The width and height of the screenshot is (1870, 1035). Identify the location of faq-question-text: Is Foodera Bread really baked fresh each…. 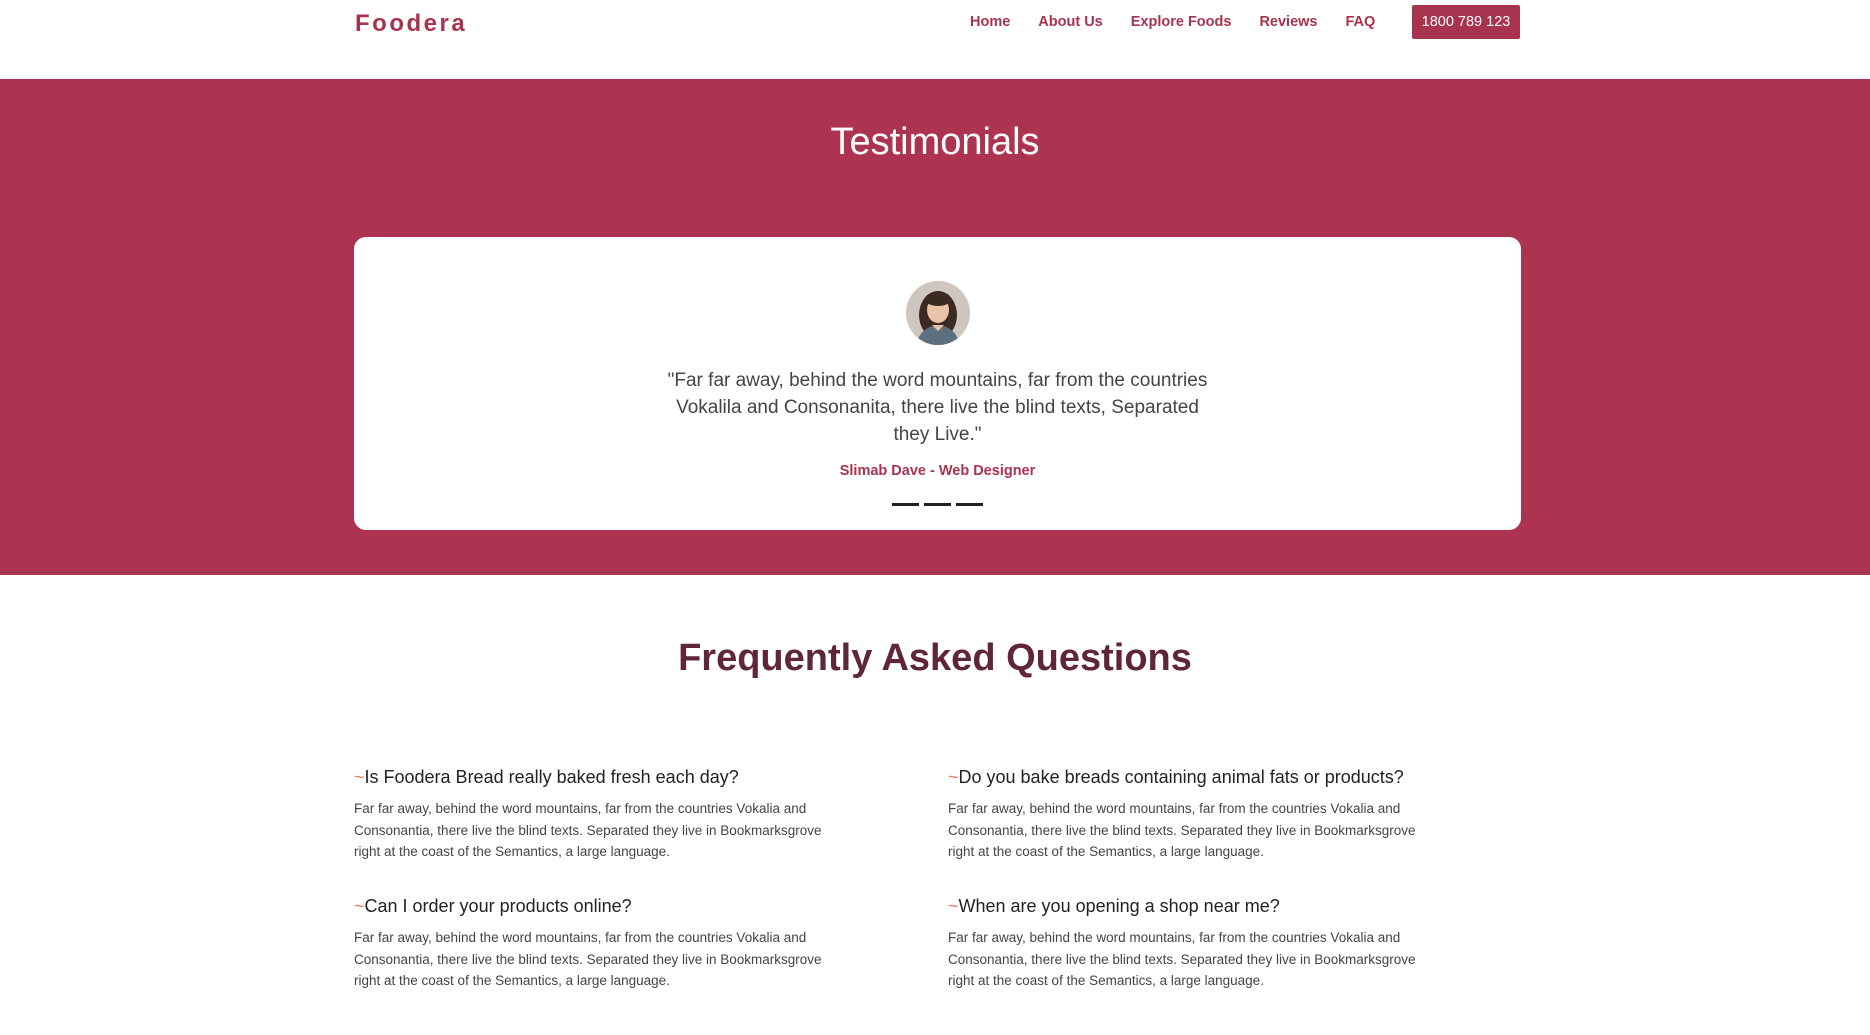
(551, 777).